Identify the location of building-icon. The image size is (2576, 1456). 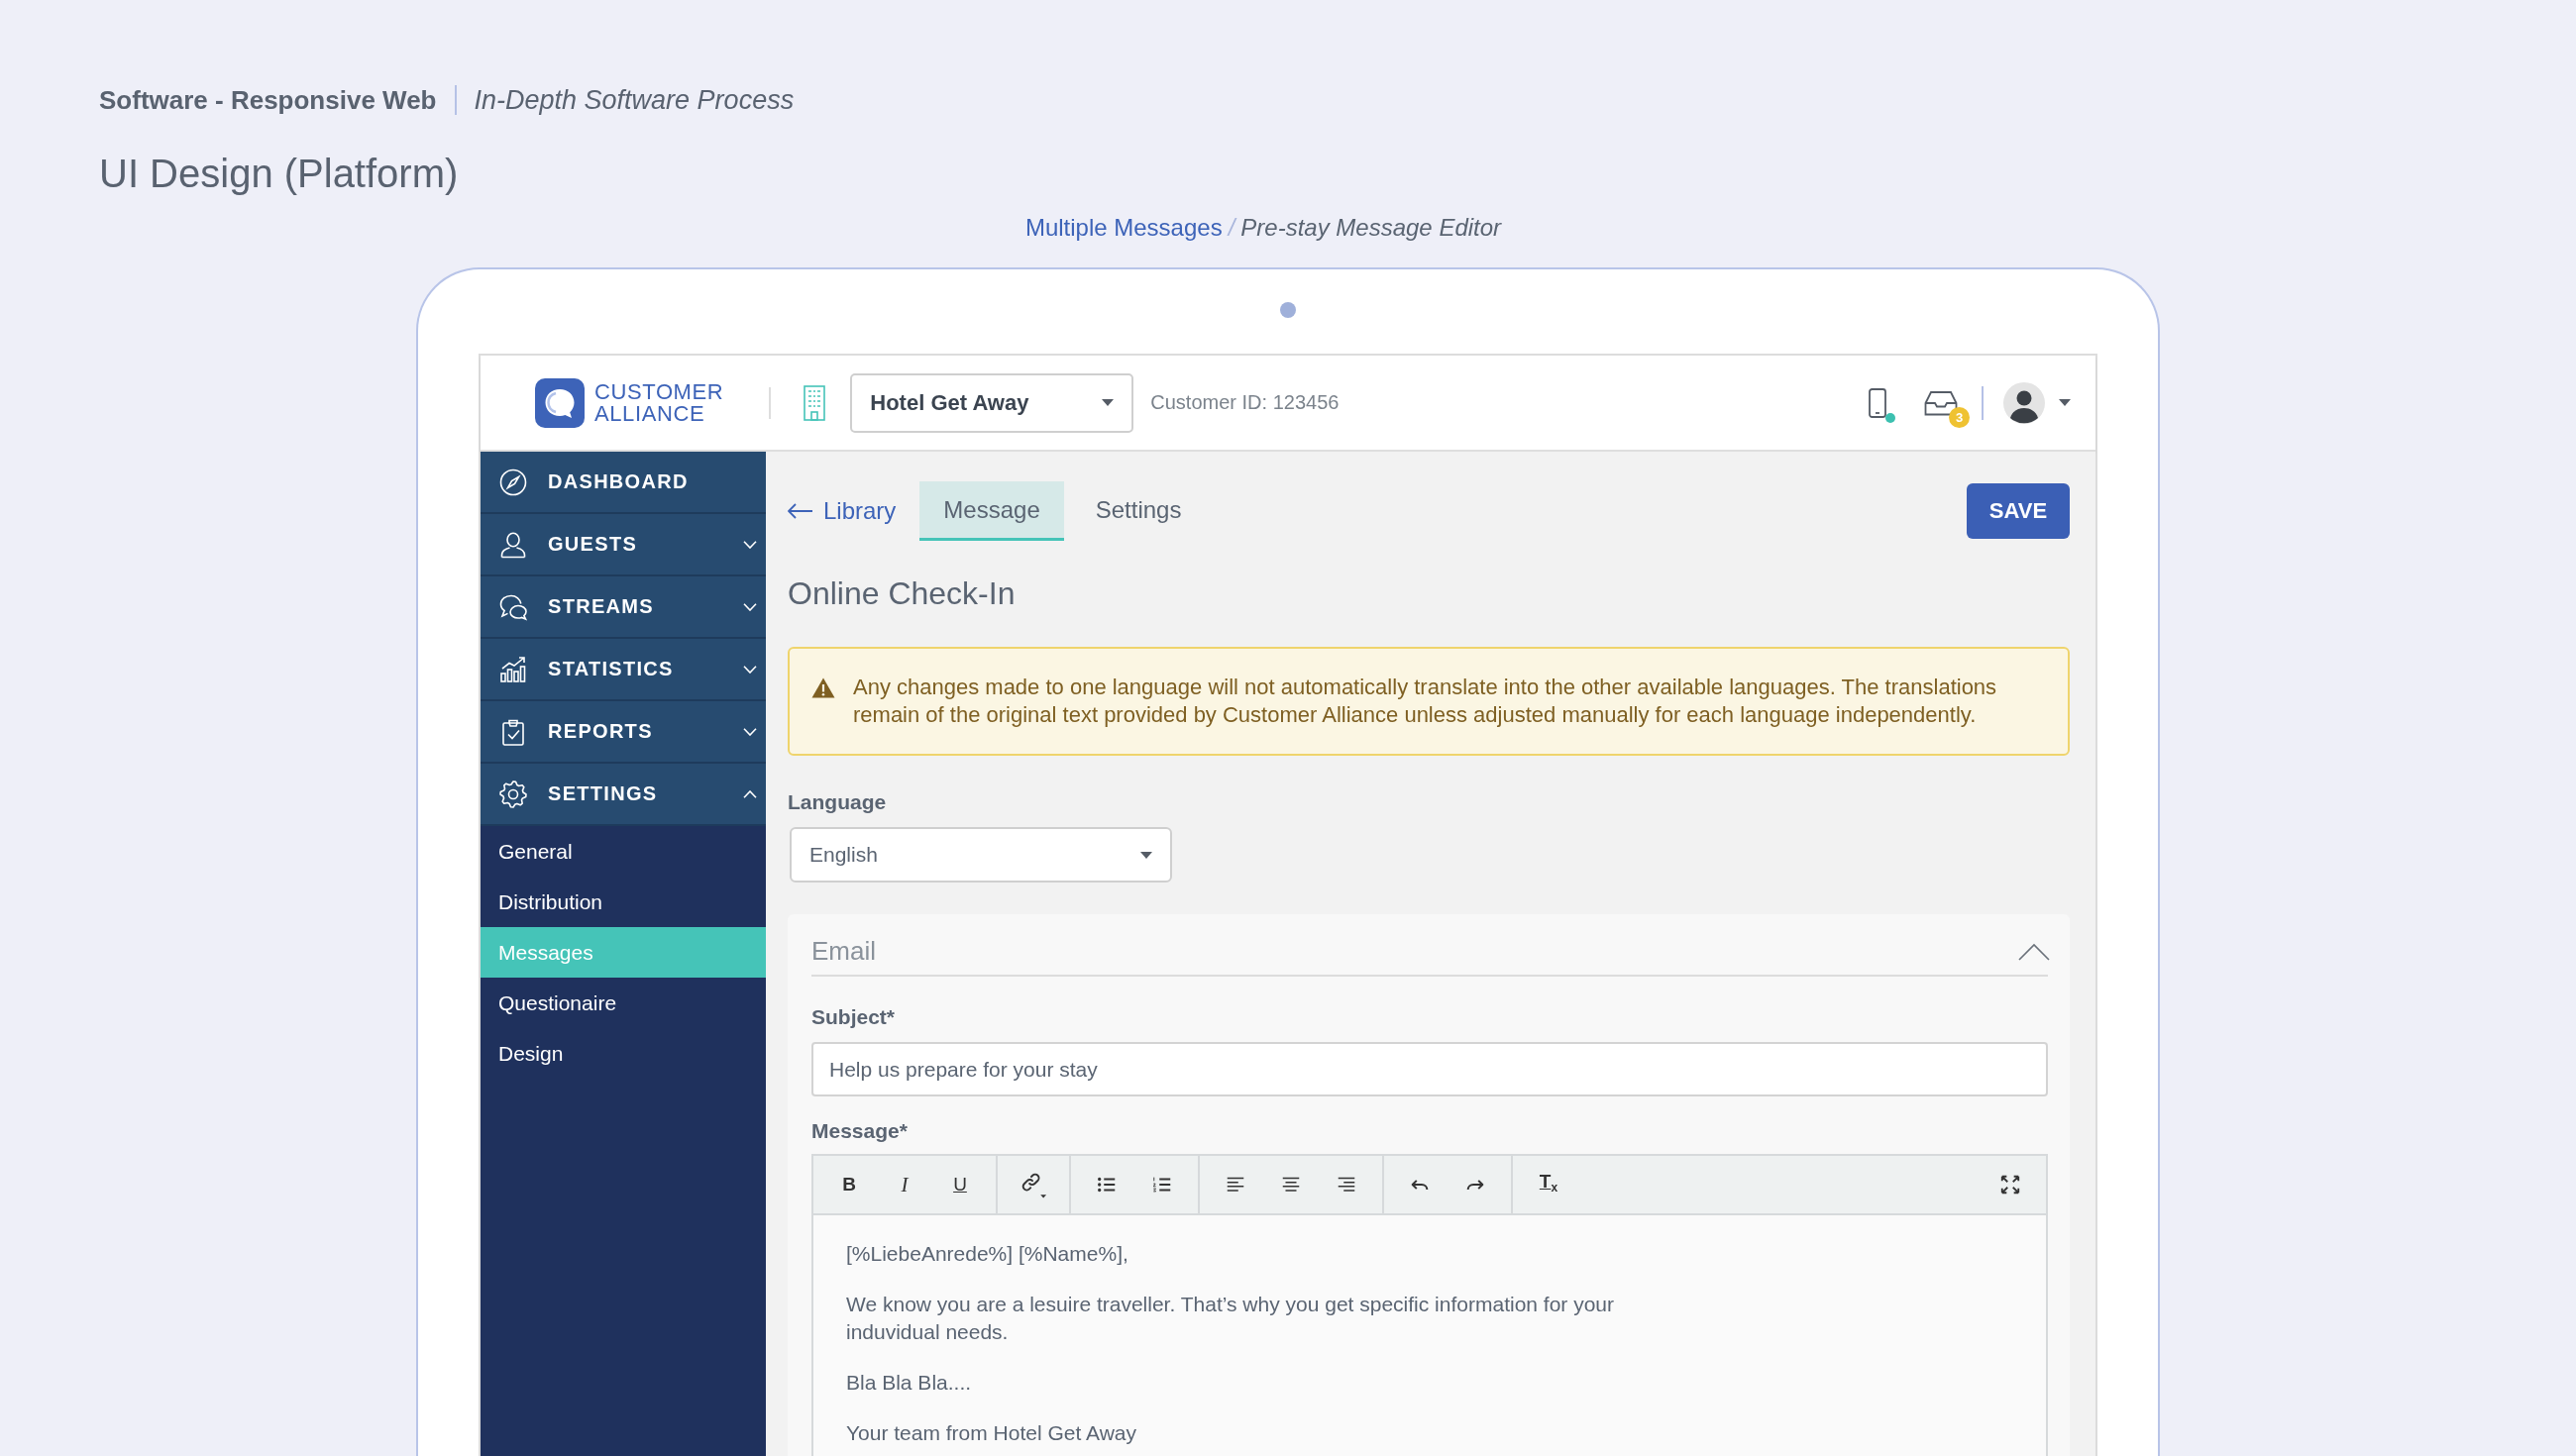
(815, 402).